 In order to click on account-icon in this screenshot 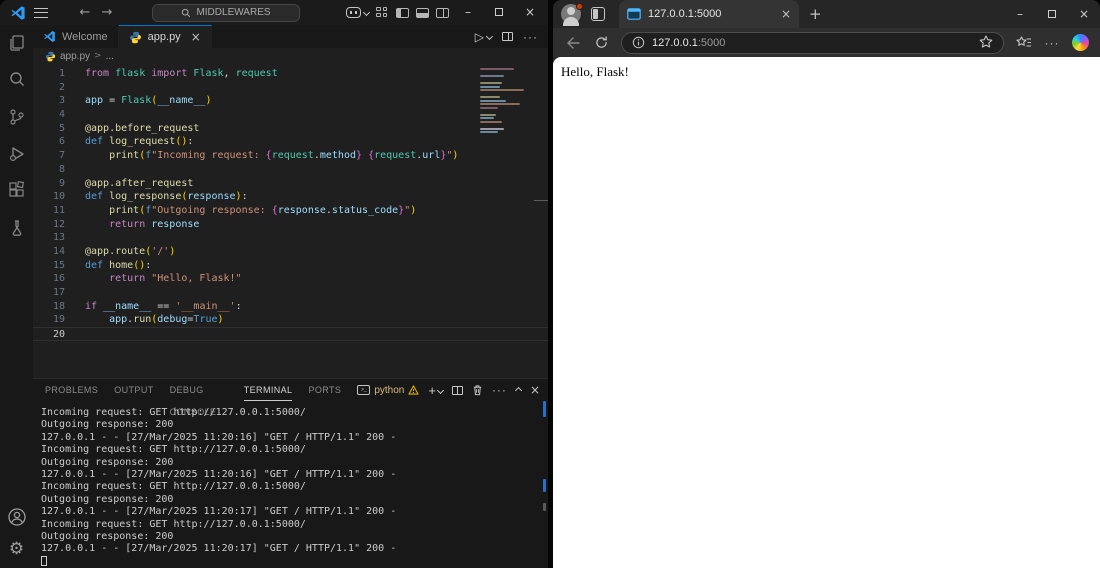, I will do `click(17, 517)`.